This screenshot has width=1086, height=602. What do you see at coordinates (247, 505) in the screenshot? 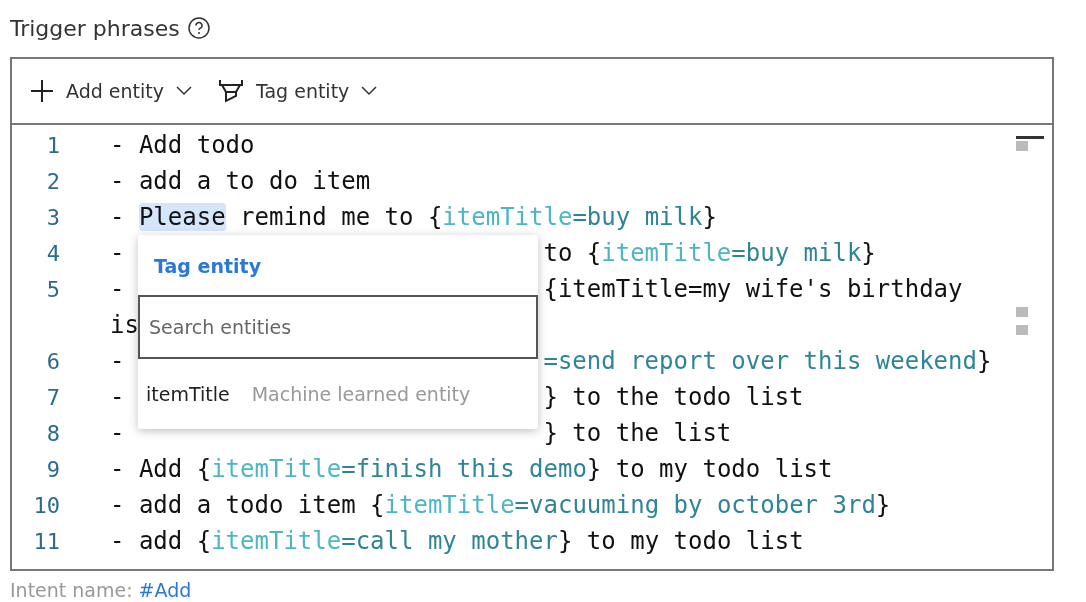
I see `phrase-text: - add a todo item {` at bounding box center [247, 505].